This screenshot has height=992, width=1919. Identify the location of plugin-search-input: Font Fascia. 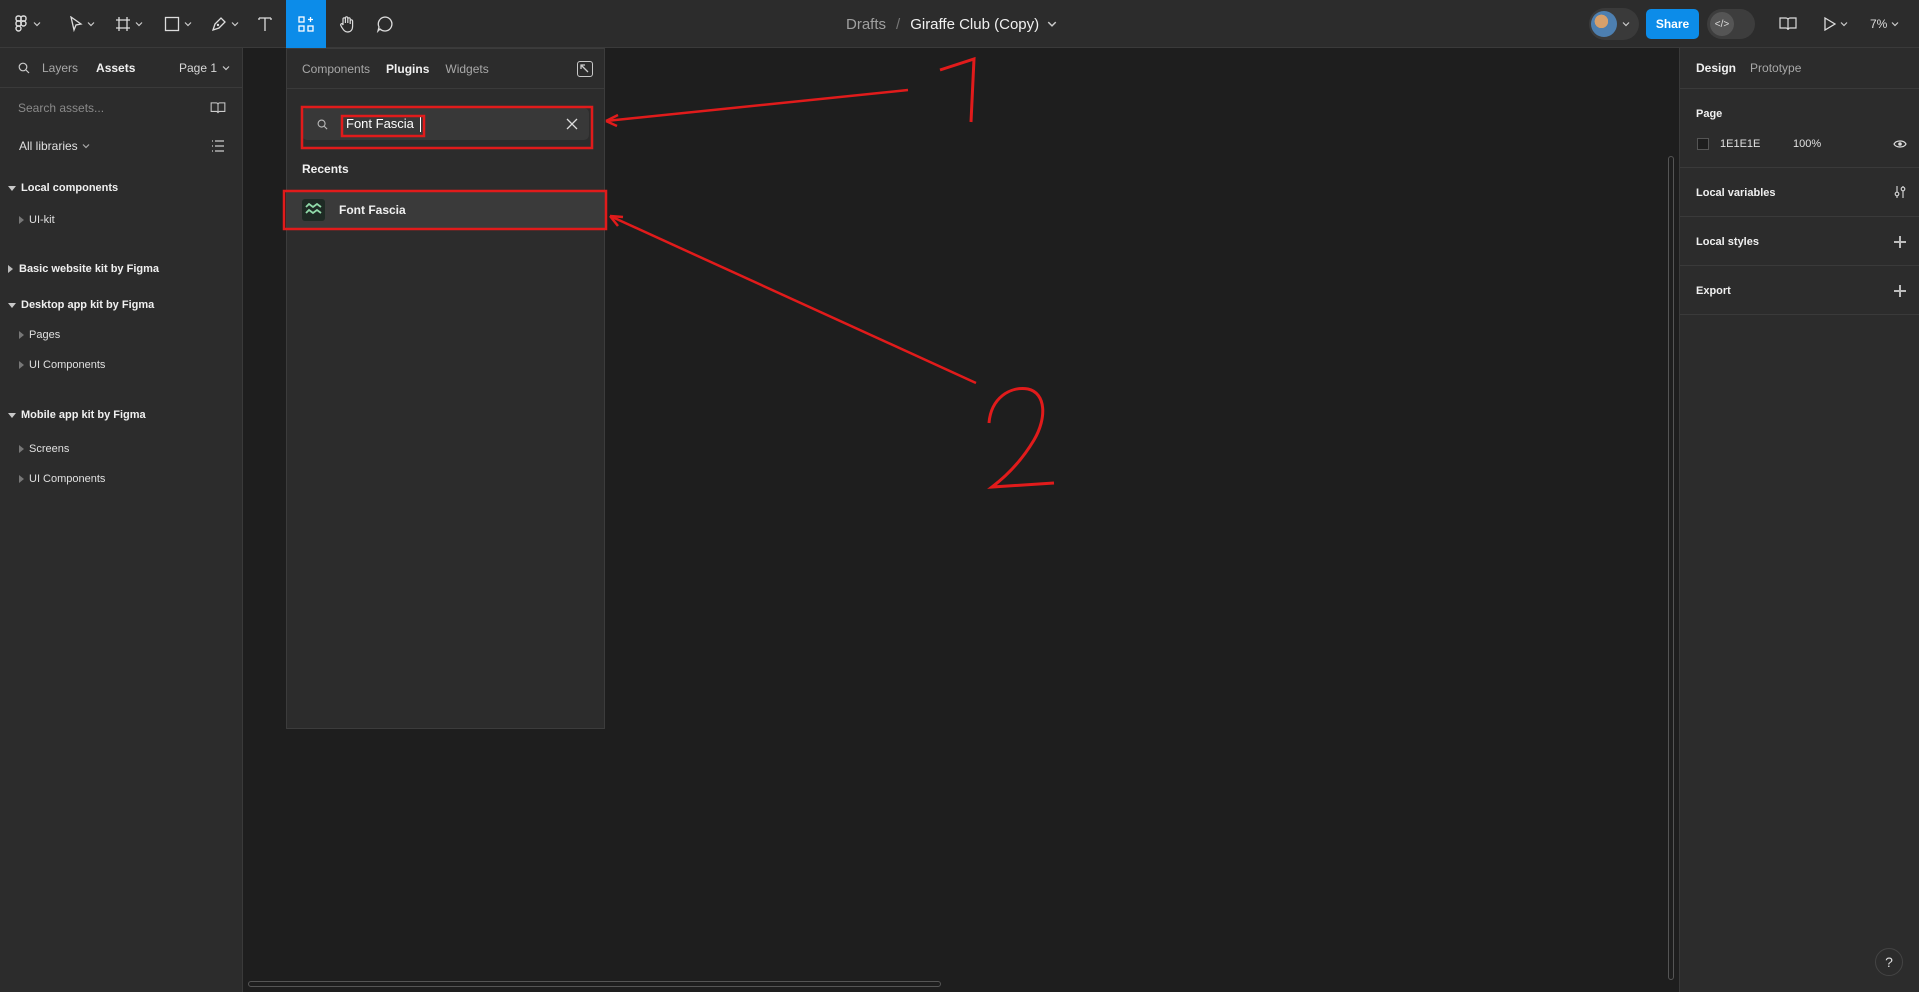
(445, 124).